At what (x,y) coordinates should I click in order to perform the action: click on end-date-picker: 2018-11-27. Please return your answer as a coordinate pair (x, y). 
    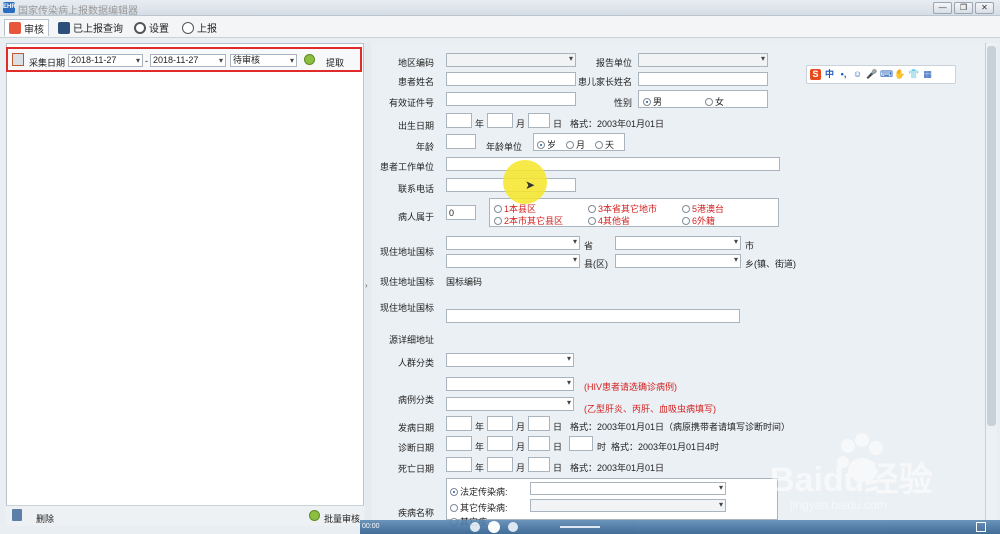
    Looking at the image, I should click on (188, 60).